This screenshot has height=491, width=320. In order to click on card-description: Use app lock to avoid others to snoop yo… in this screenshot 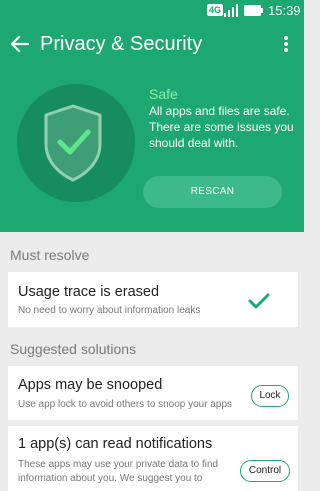, I will do `click(125, 404)`.